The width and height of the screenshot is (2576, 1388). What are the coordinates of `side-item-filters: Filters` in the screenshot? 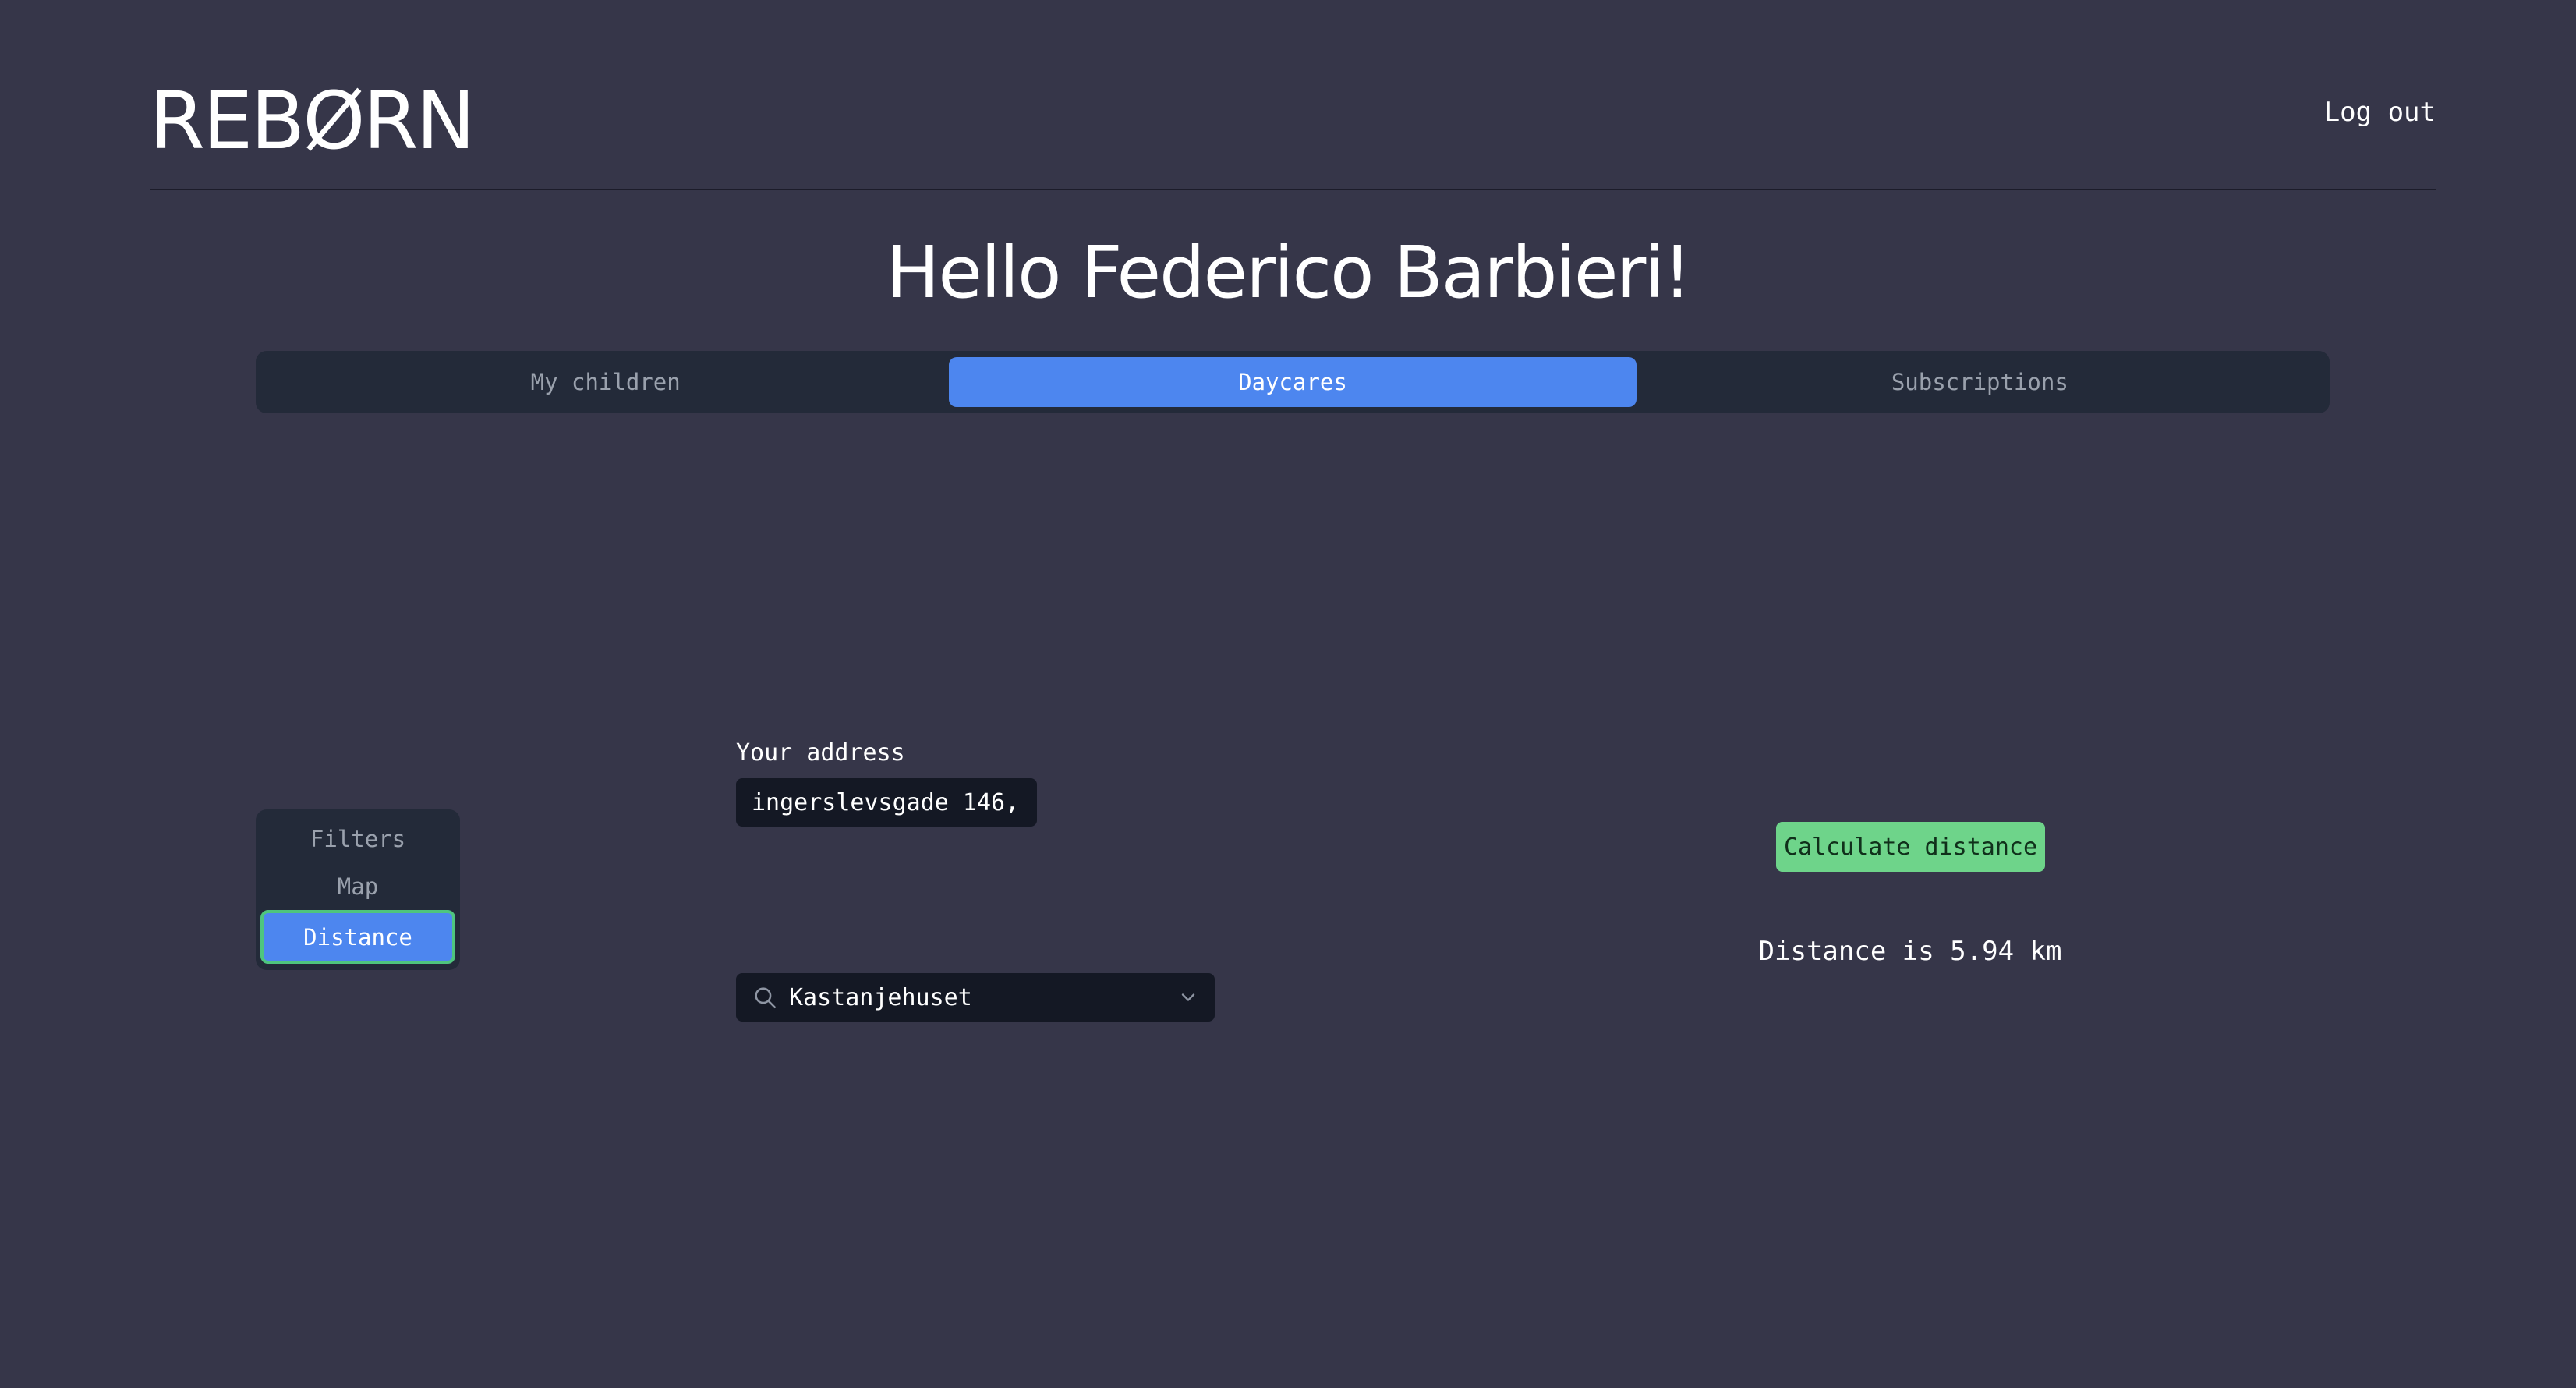 It's located at (357, 839).